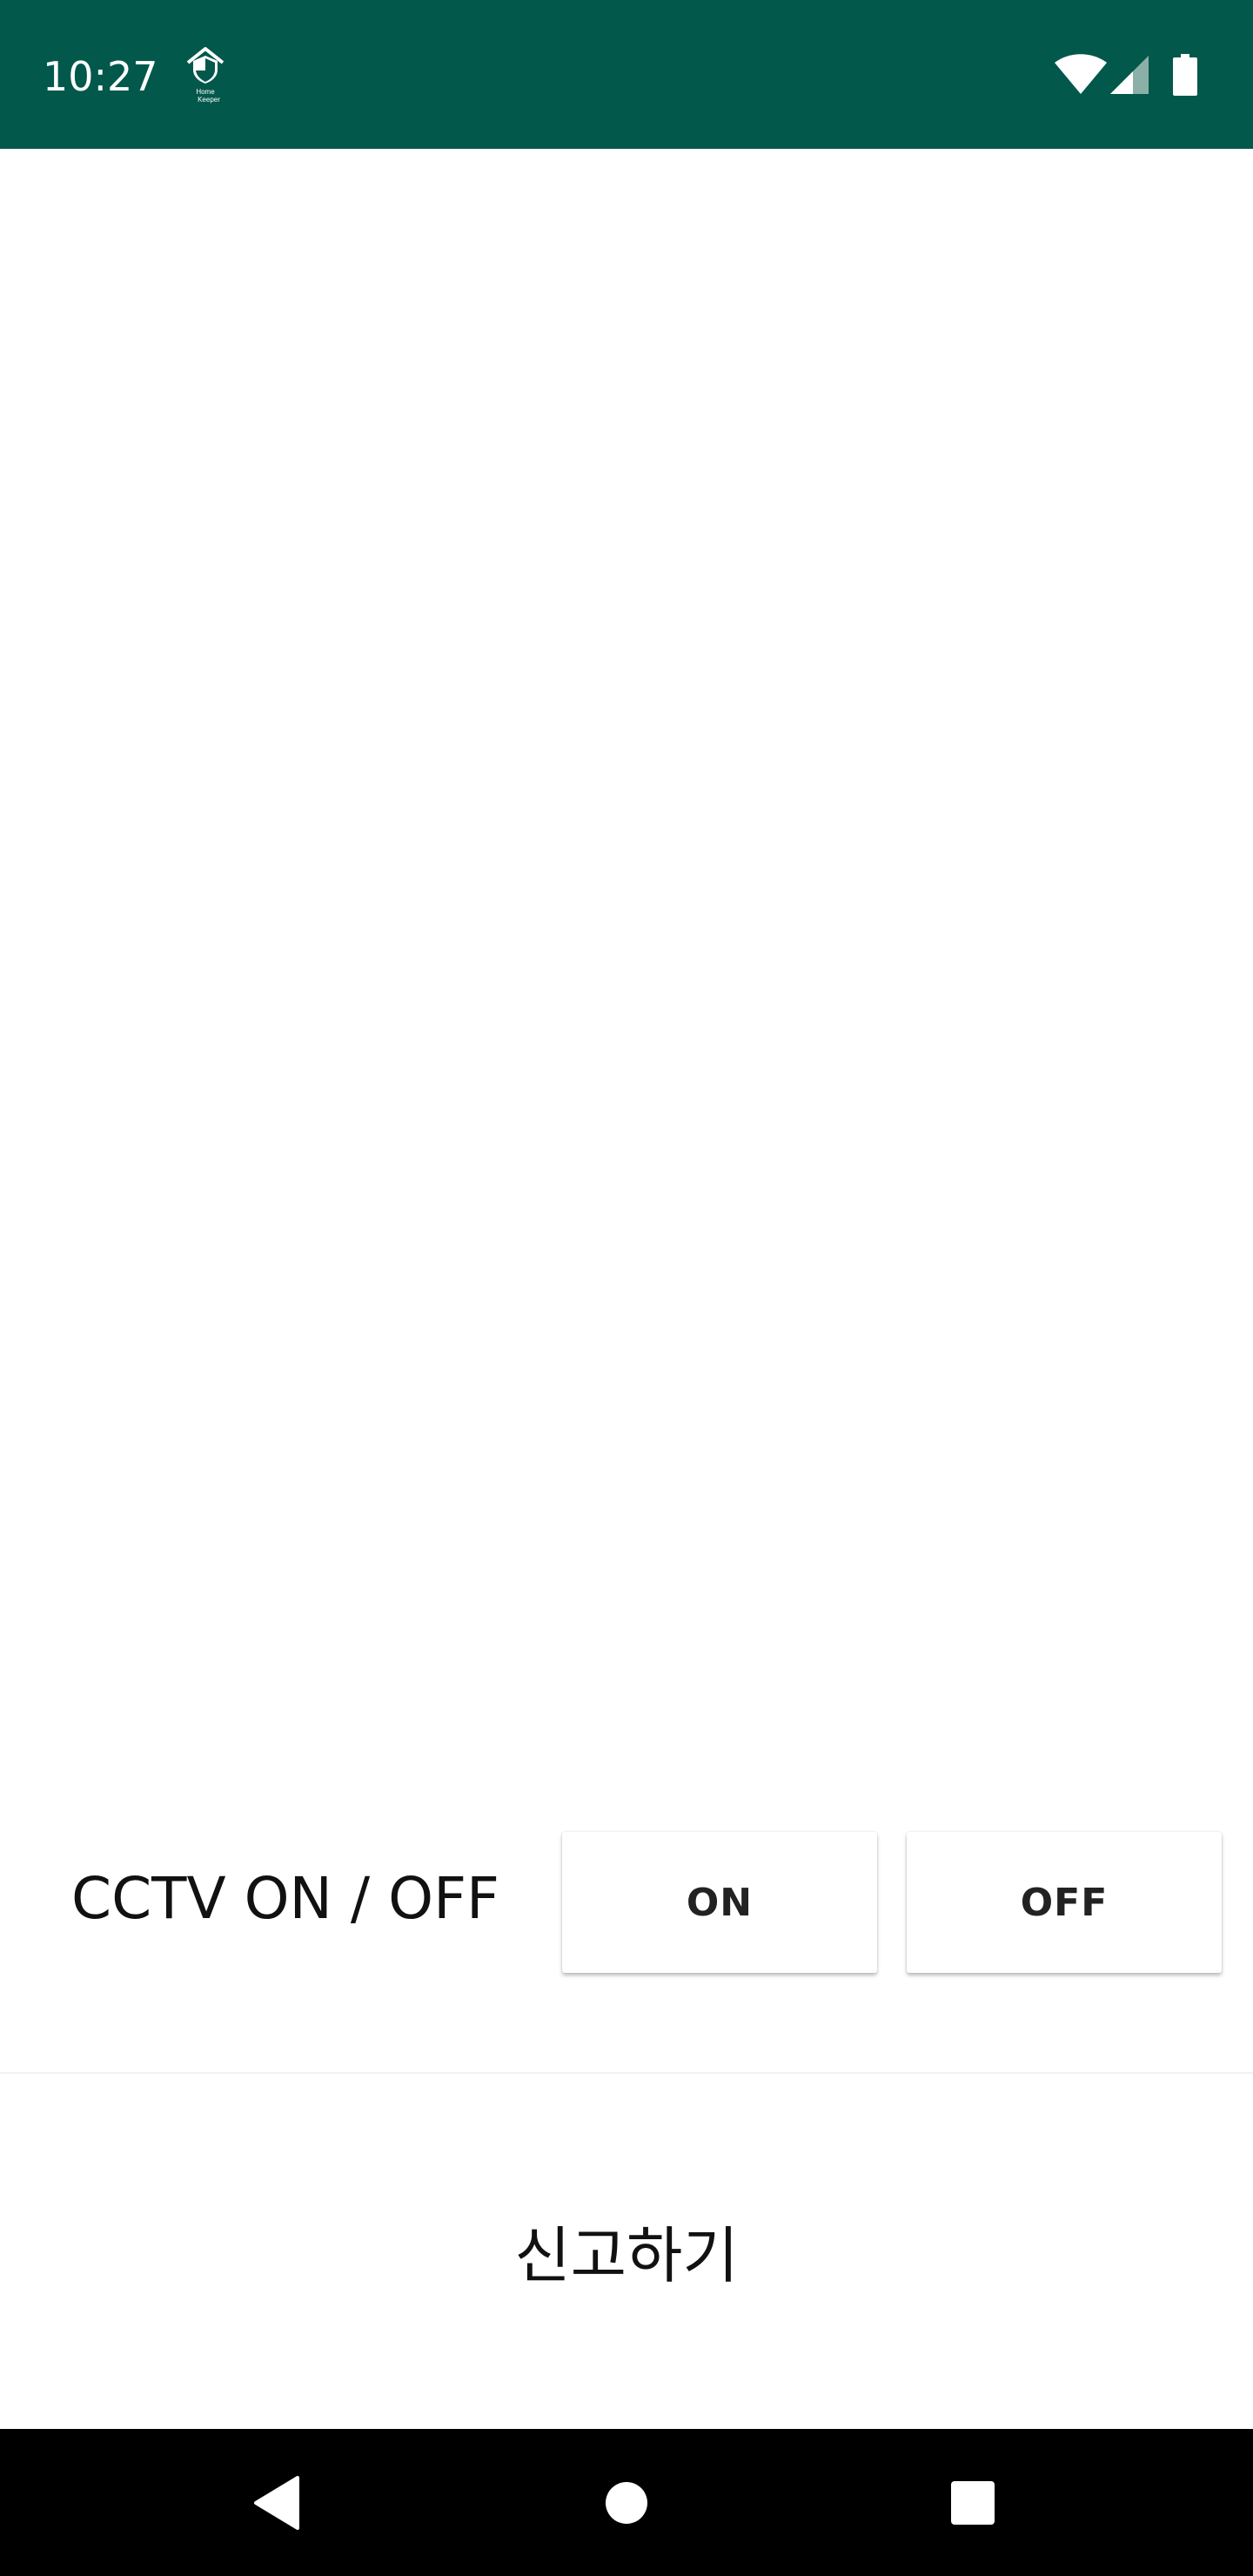 Image resolution: width=1253 pixels, height=2576 pixels. Describe the element at coordinates (1185, 75) in the screenshot. I see `battery-icon` at that location.